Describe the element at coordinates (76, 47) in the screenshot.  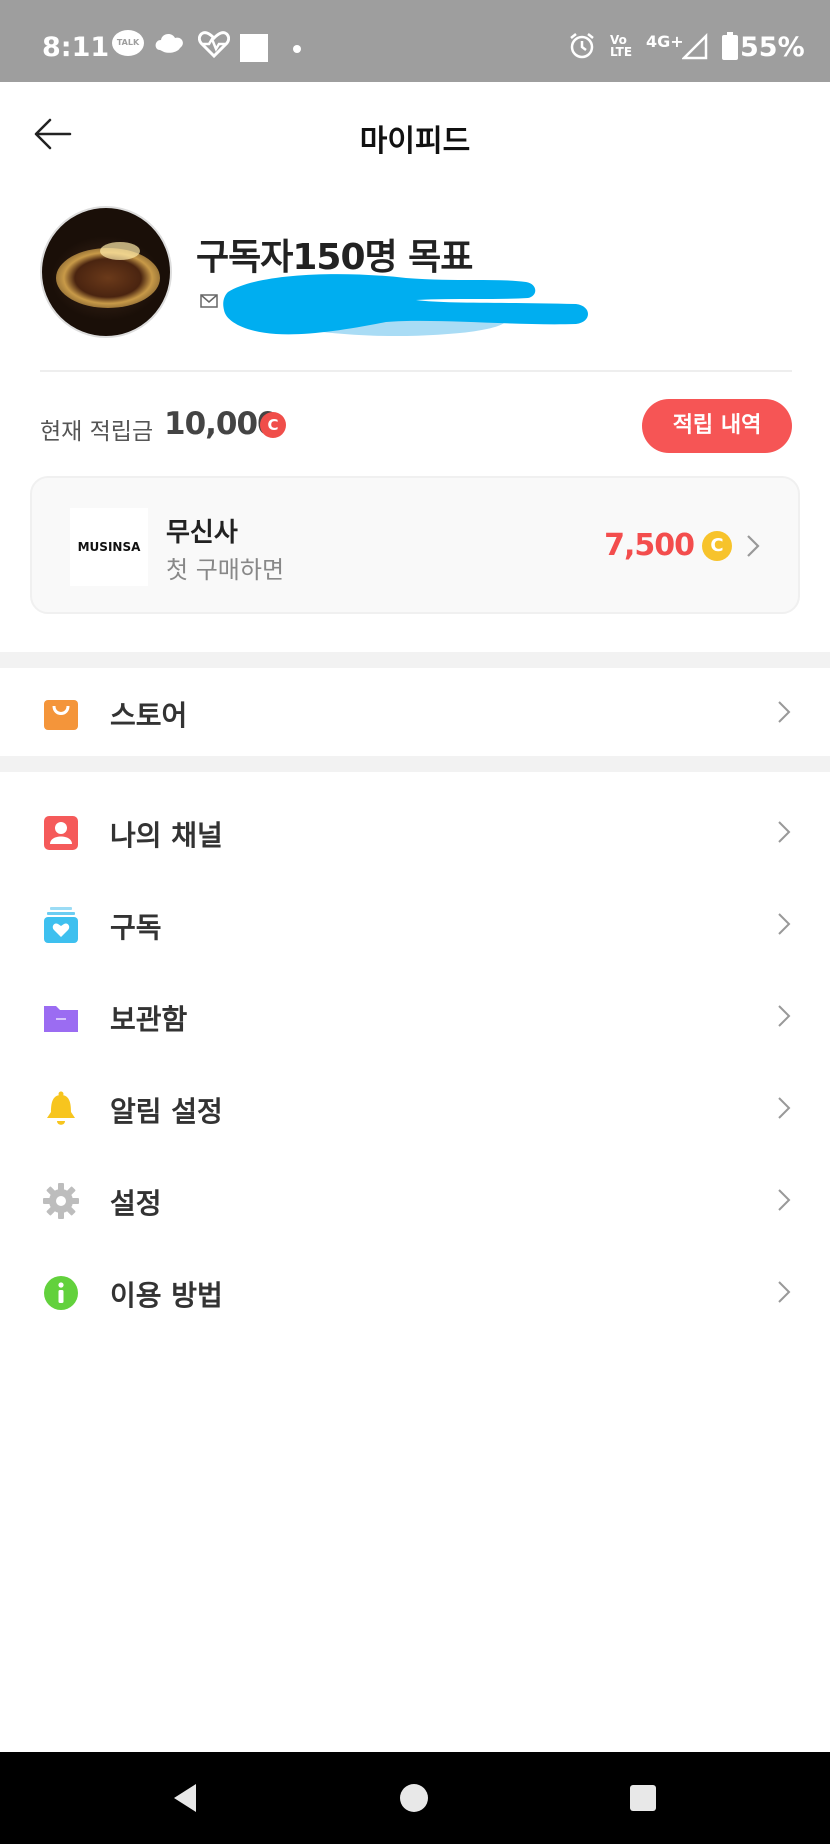
I see `status-time: 8:11` at that location.